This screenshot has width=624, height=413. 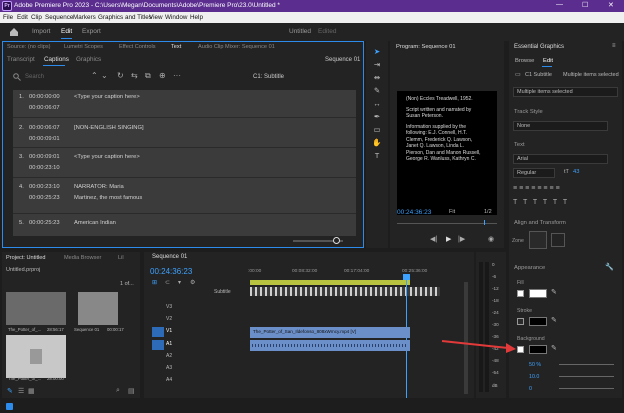 I want to click on menu-file: File, so click(x=8, y=17).